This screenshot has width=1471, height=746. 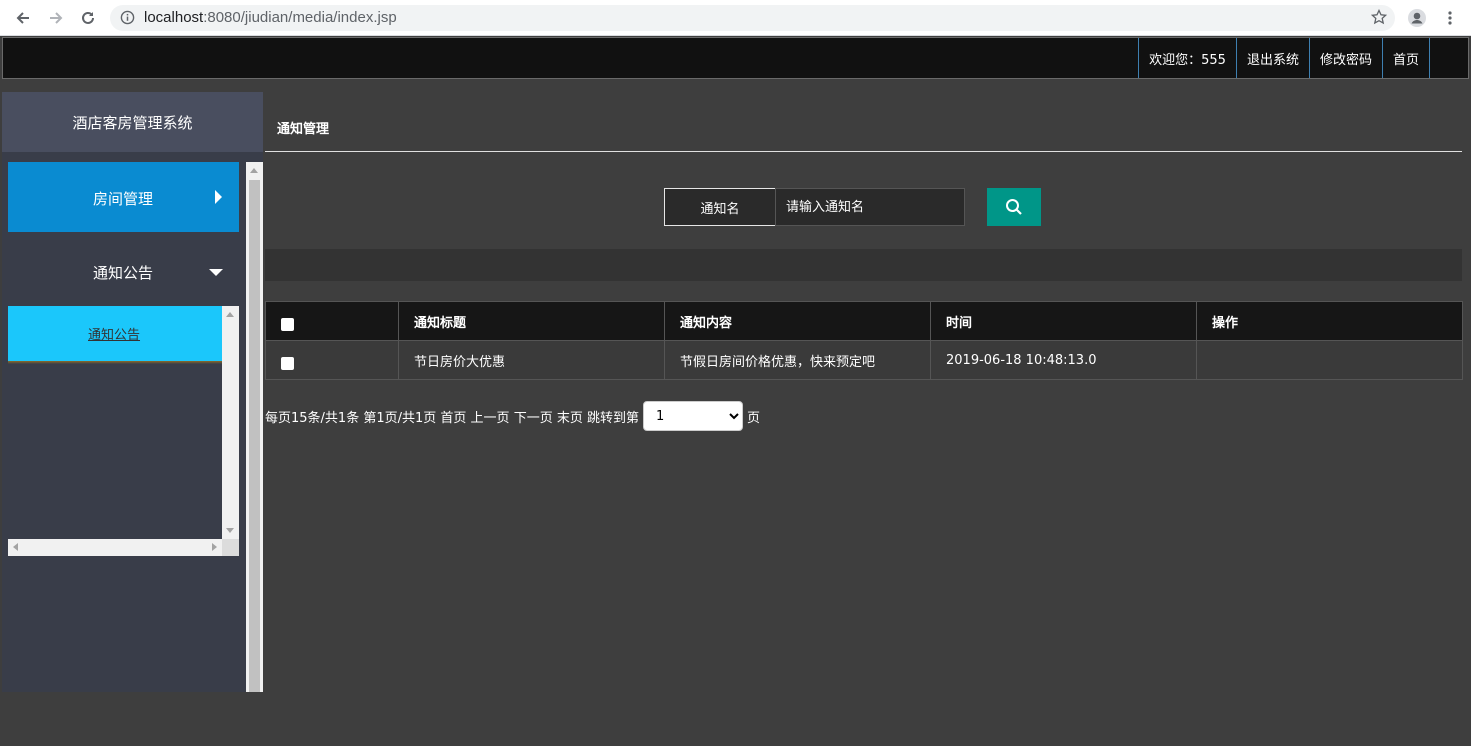 I want to click on sidebar-item-label: 通知公告, so click(x=123, y=273).